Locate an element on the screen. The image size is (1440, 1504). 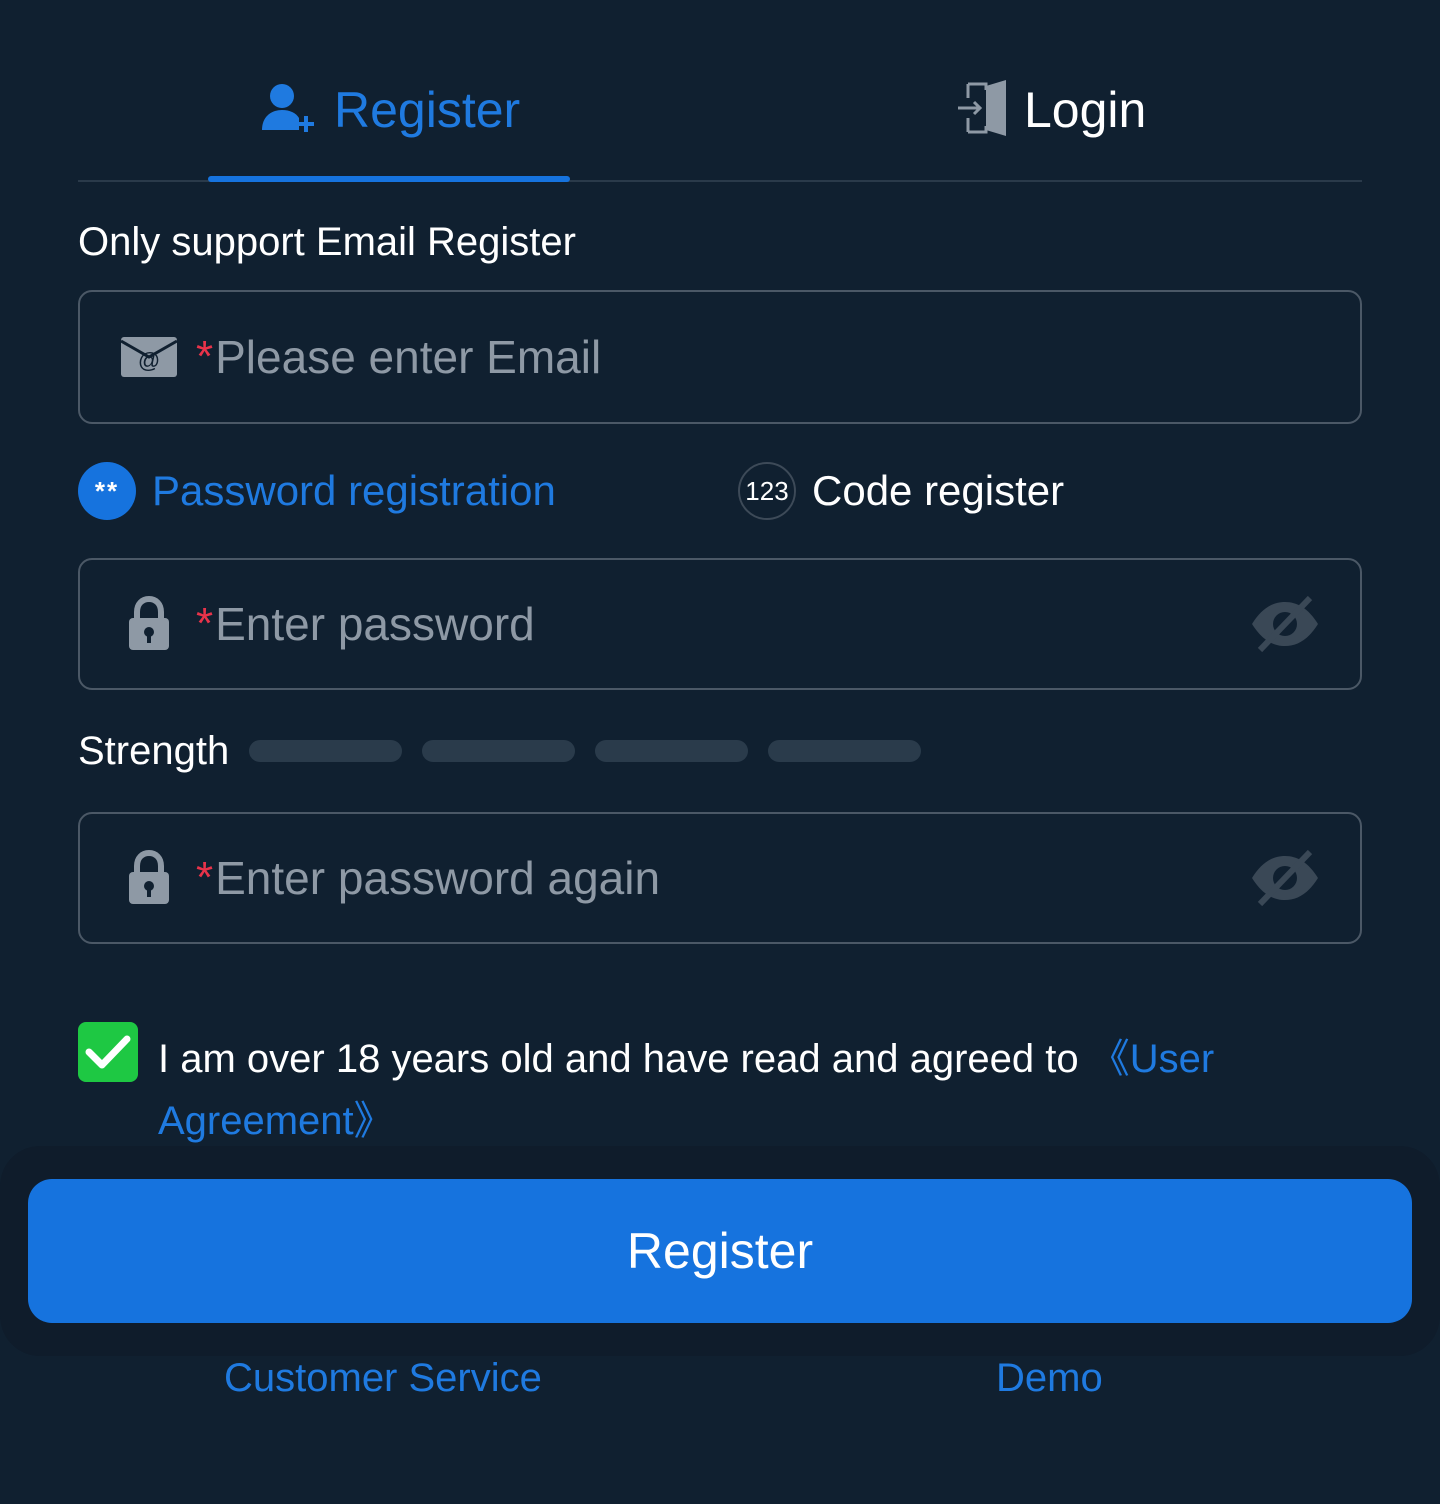
code-mode-icon: 123 is located at coordinates (767, 491).